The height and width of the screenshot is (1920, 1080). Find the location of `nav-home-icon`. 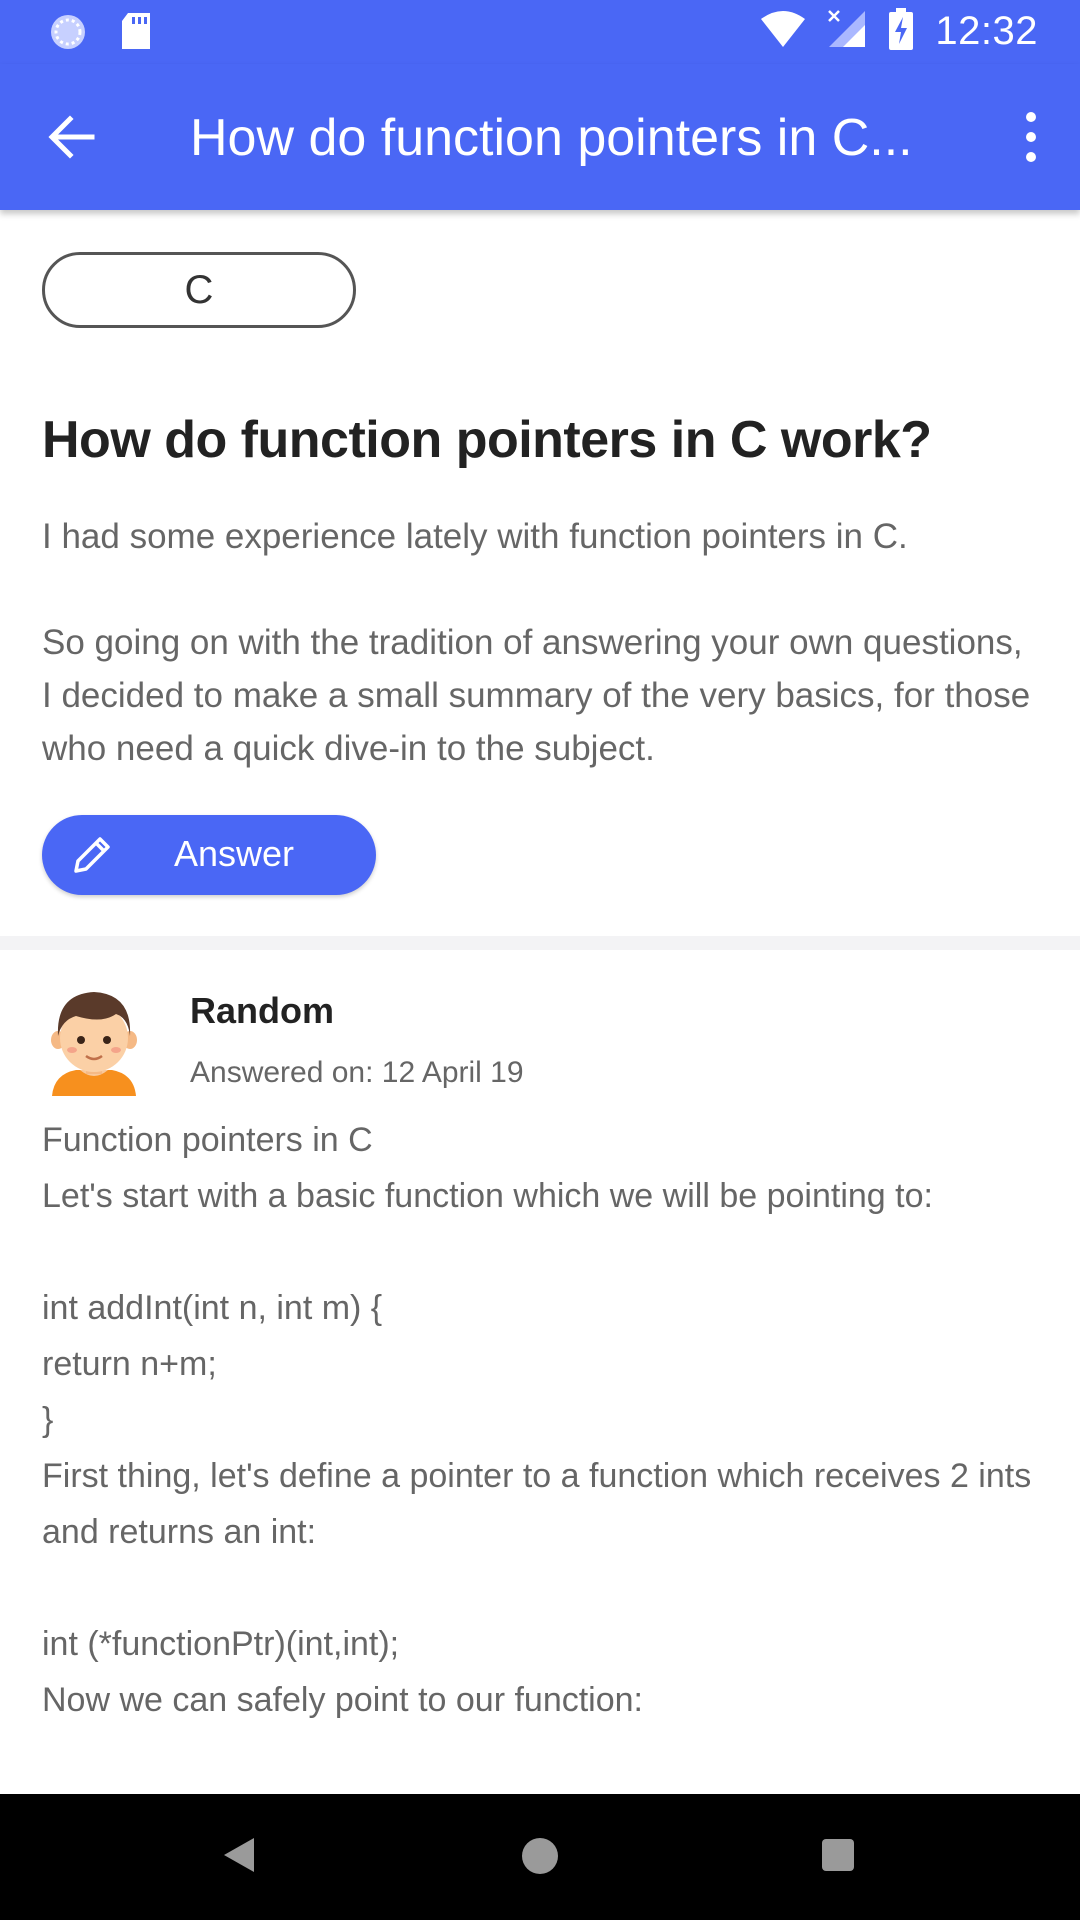

nav-home-icon is located at coordinates (540, 1856).